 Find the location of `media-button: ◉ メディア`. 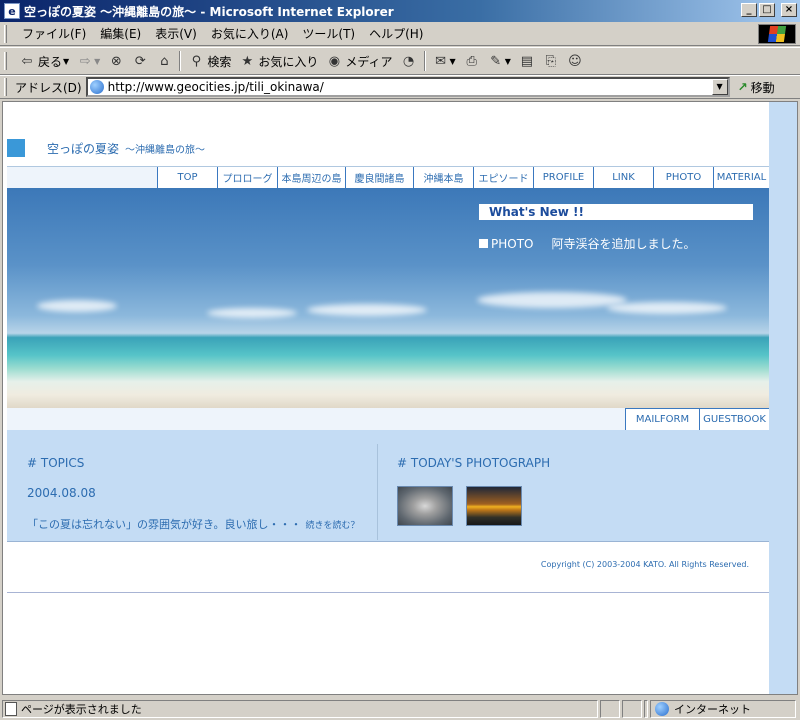

media-button: ◉ メディア is located at coordinates (359, 61).